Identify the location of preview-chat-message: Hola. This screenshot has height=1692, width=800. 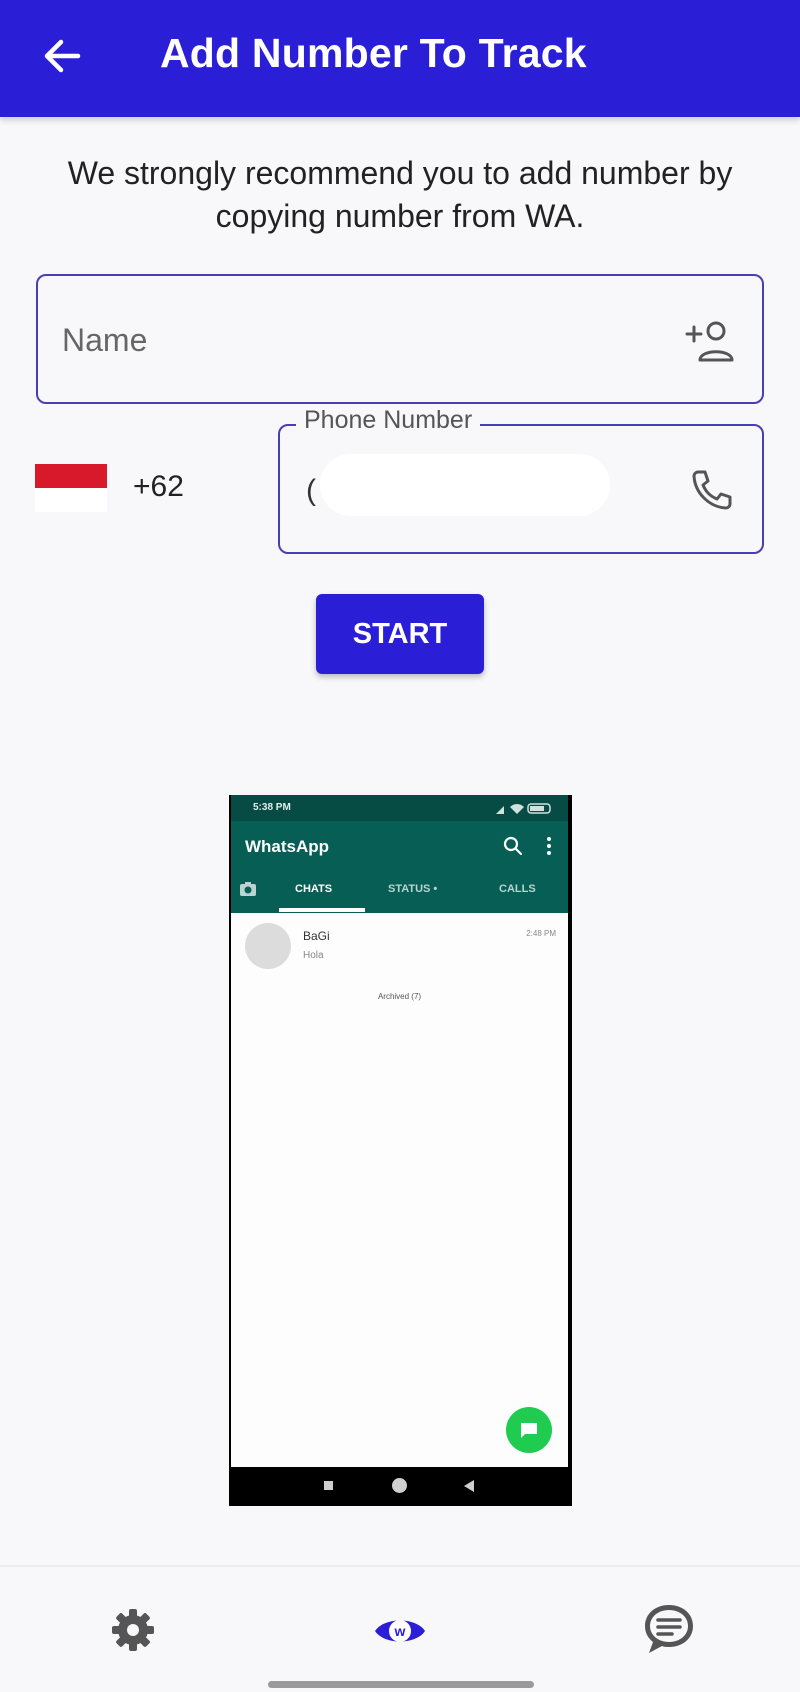
(313, 955).